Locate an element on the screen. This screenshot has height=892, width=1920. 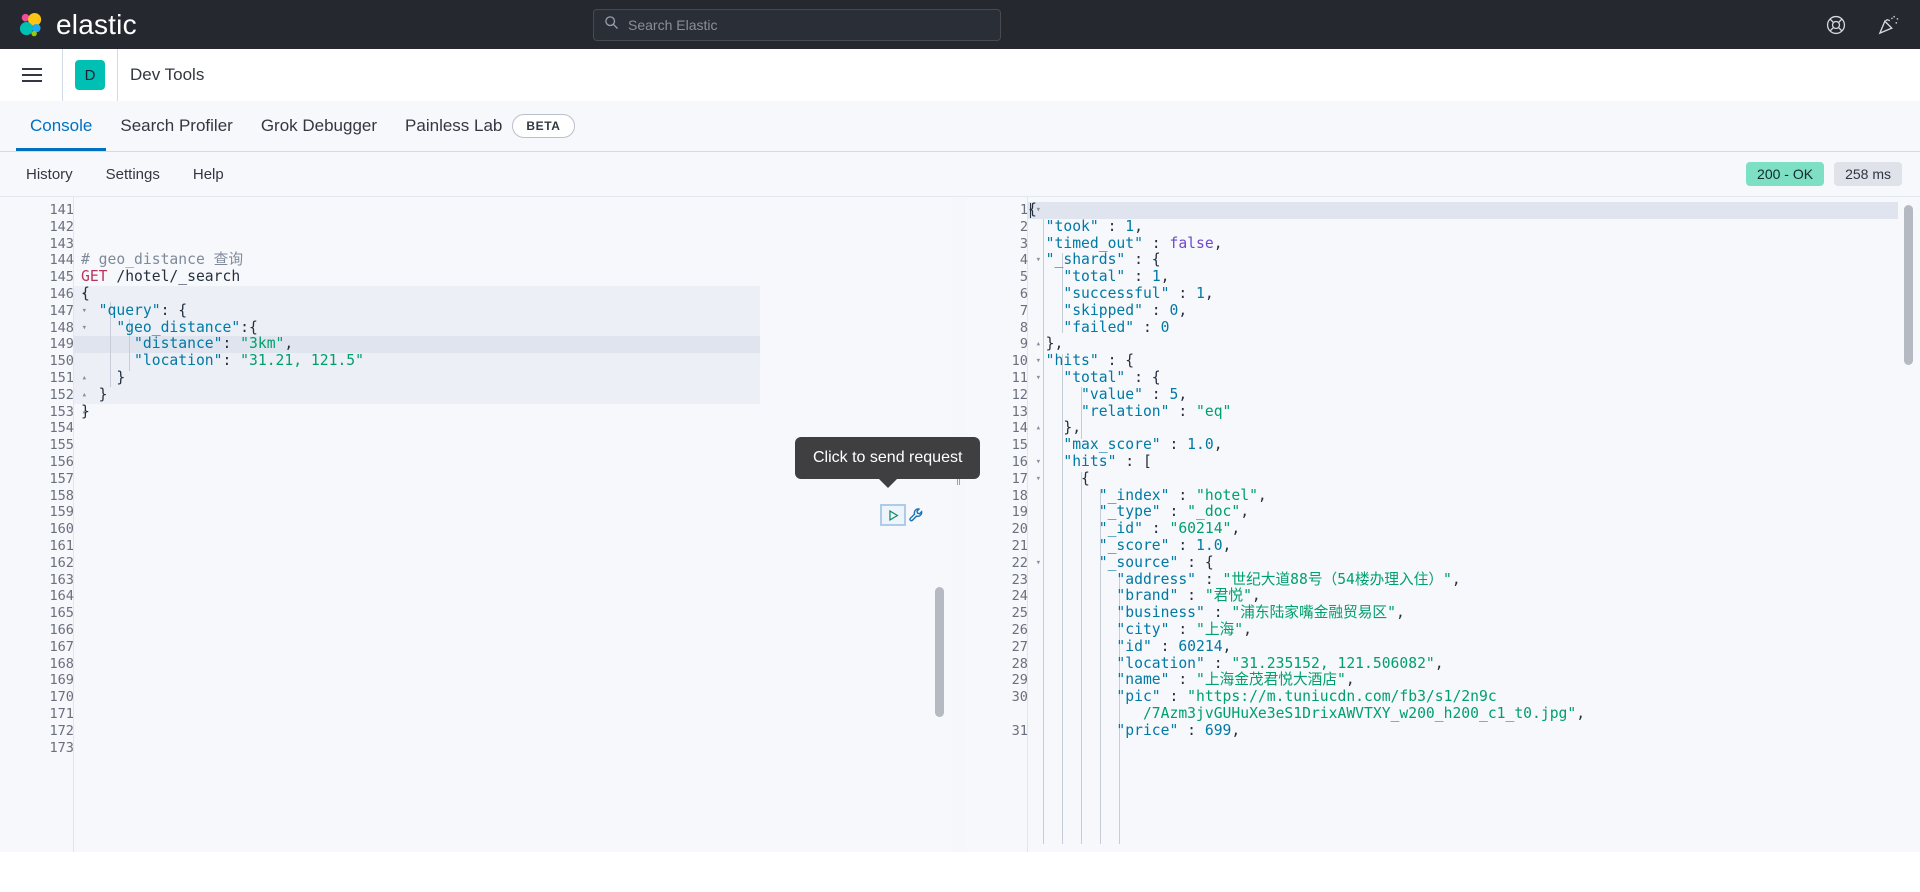
line-number: 142 is located at coordinates (61, 226).